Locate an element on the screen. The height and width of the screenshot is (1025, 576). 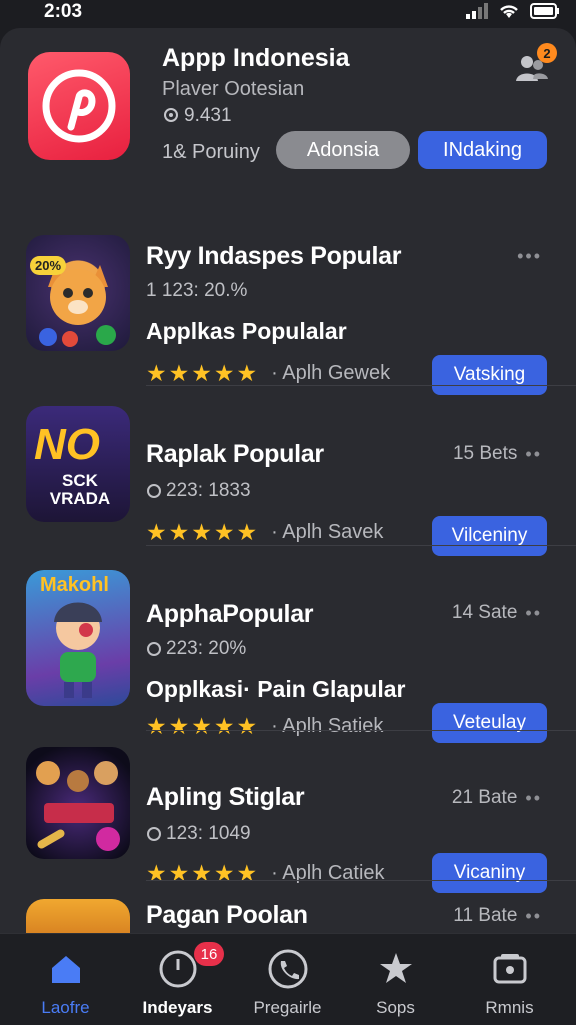
app-meta: 223: 20% is located at coordinates (196, 649).